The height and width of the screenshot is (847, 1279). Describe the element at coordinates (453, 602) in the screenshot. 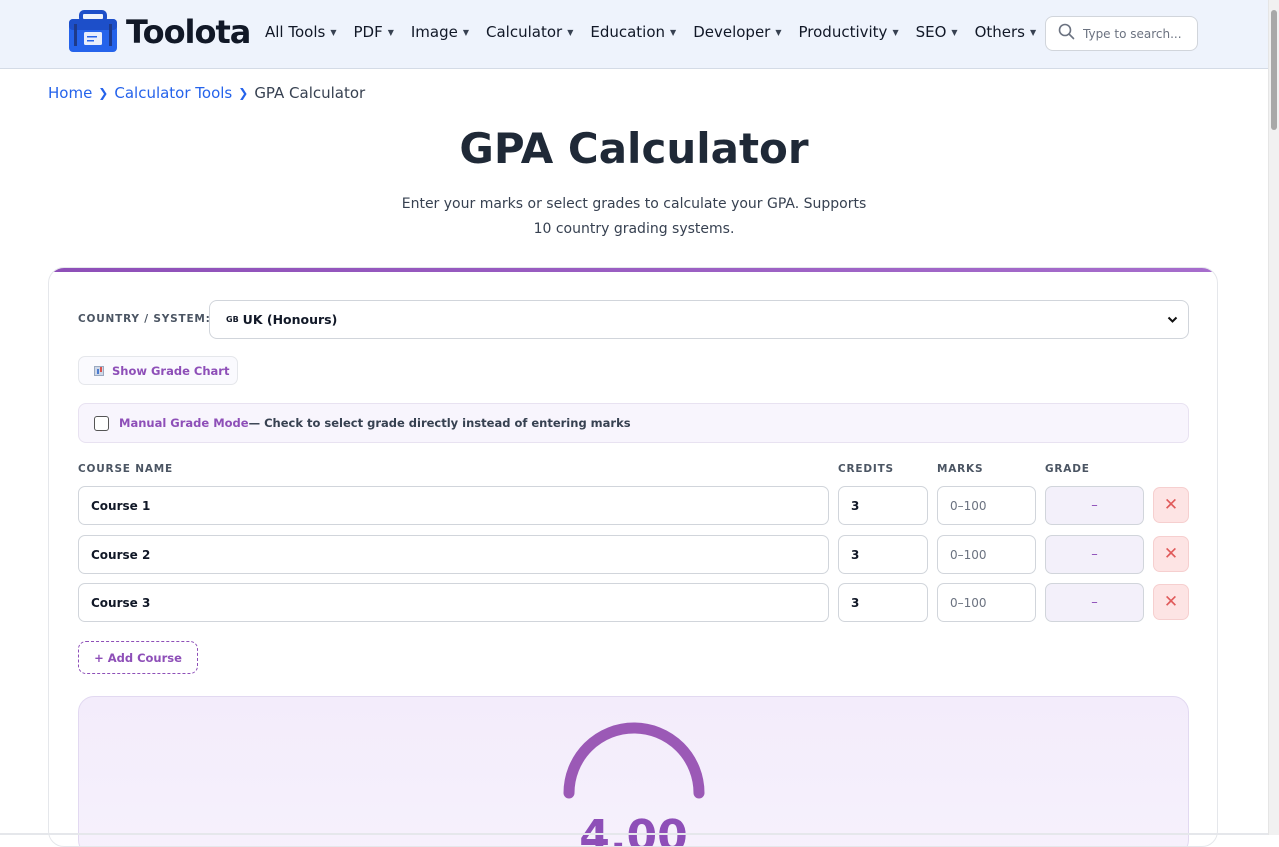

I see `course-name-input: Course 3` at that location.